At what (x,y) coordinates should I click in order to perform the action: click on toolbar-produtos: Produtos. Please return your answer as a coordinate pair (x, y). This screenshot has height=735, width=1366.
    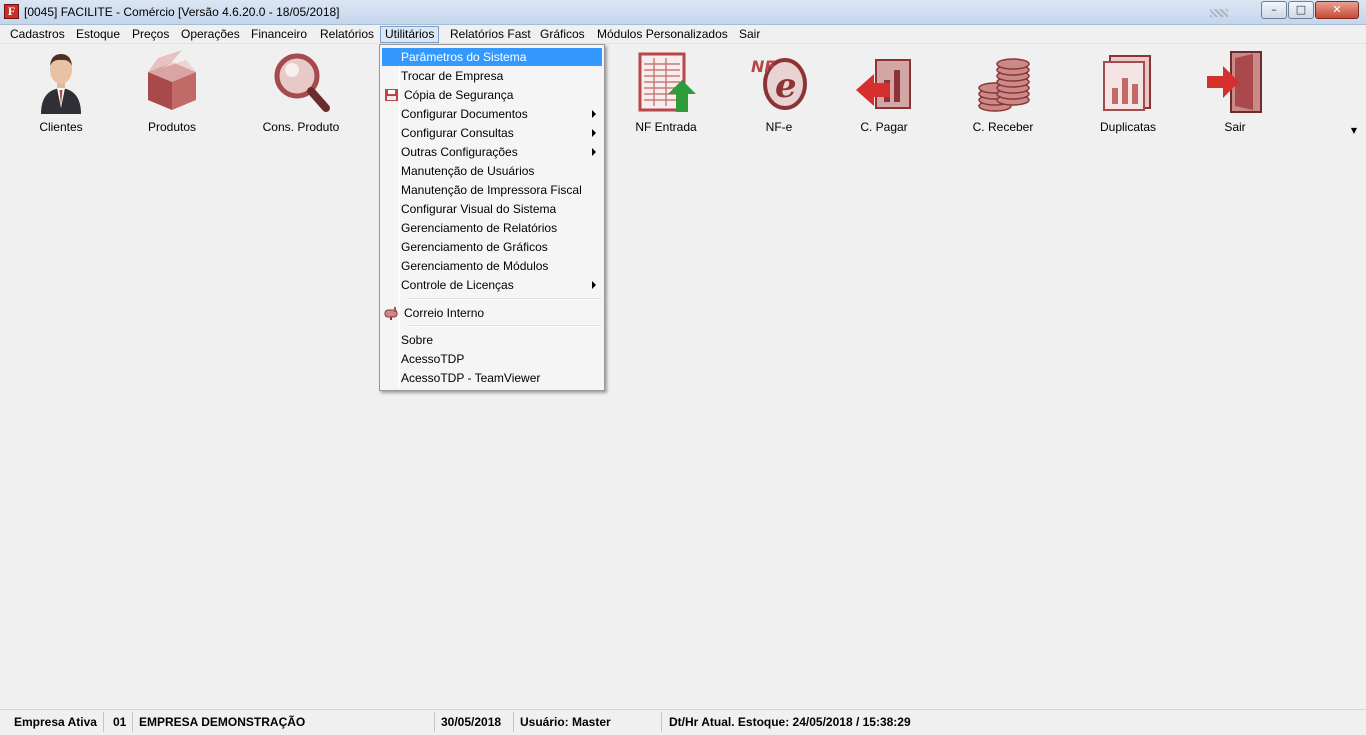
    Looking at the image, I should click on (172, 93).